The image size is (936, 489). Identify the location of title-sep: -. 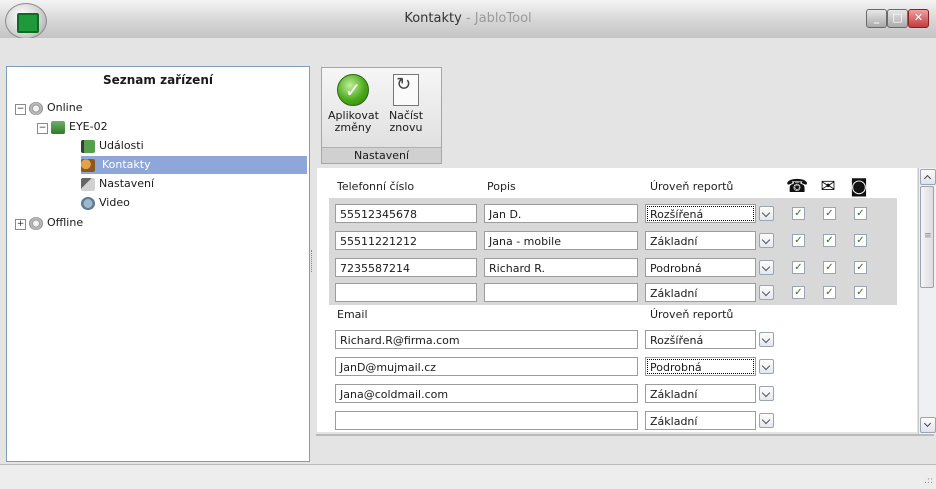
(468, 18).